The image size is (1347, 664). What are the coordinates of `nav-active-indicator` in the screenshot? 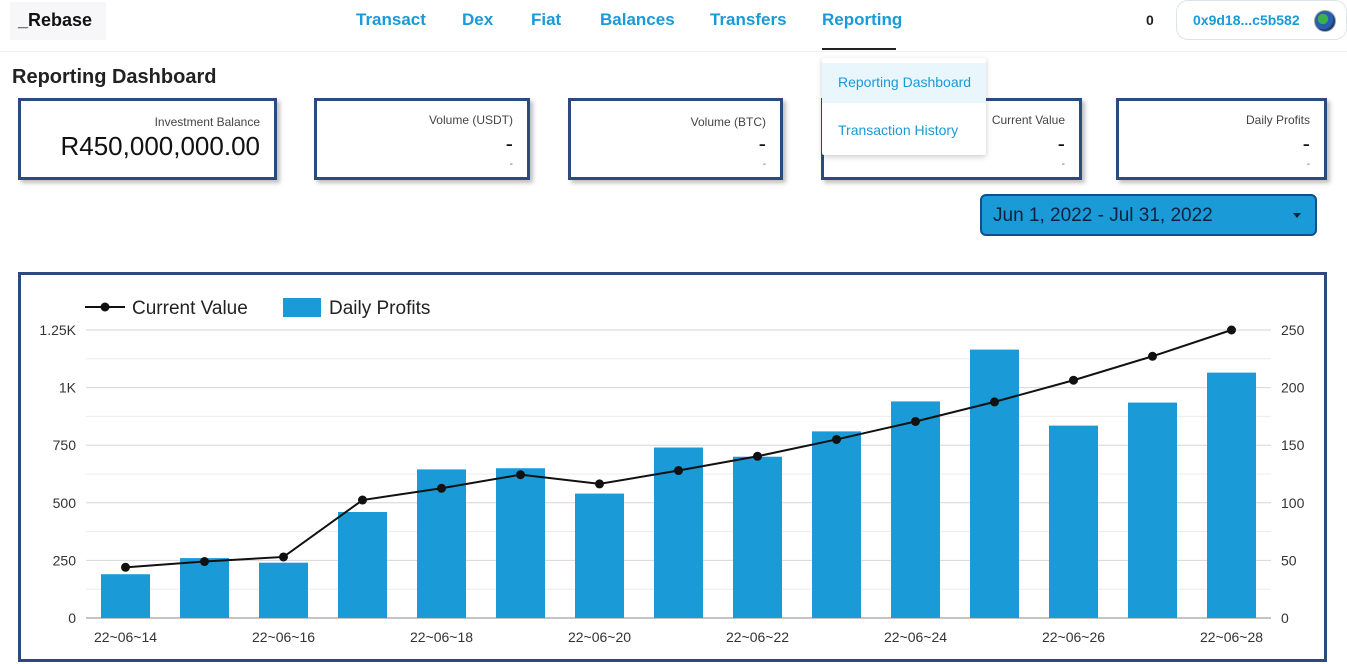 It's located at (859, 49).